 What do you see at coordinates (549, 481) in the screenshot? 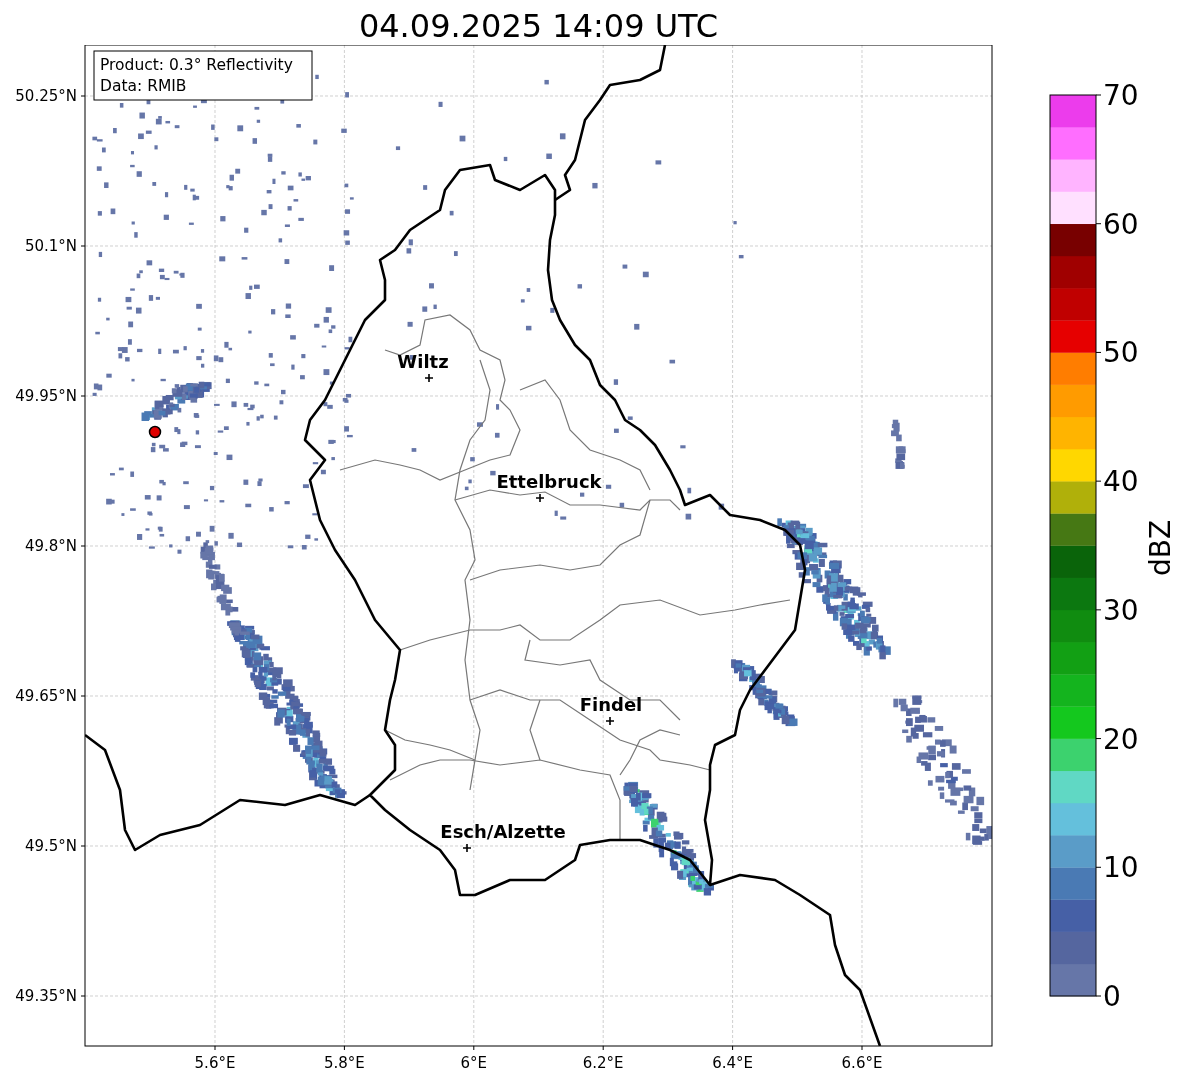
I see `city-label: Ettelbruck` at bounding box center [549, 481].